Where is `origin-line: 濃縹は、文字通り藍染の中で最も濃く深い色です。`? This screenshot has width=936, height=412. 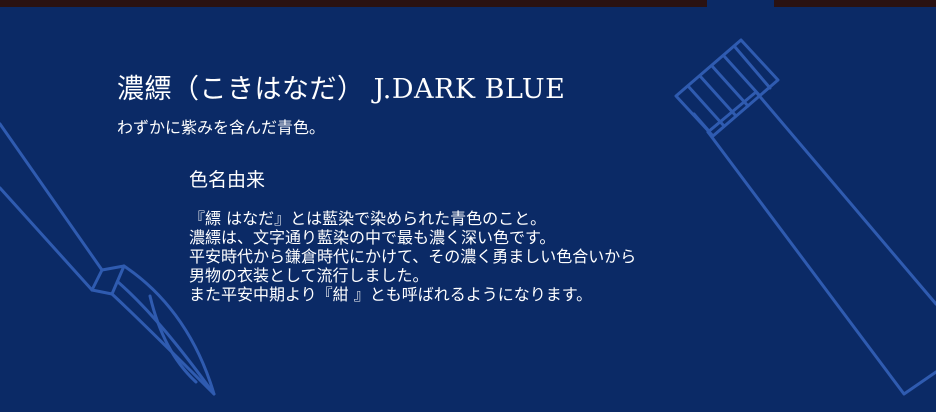
origin-line: 濃縹は、文字通り藍染の中で最も濃く深い色です。 is located at coordinates (372, 237).